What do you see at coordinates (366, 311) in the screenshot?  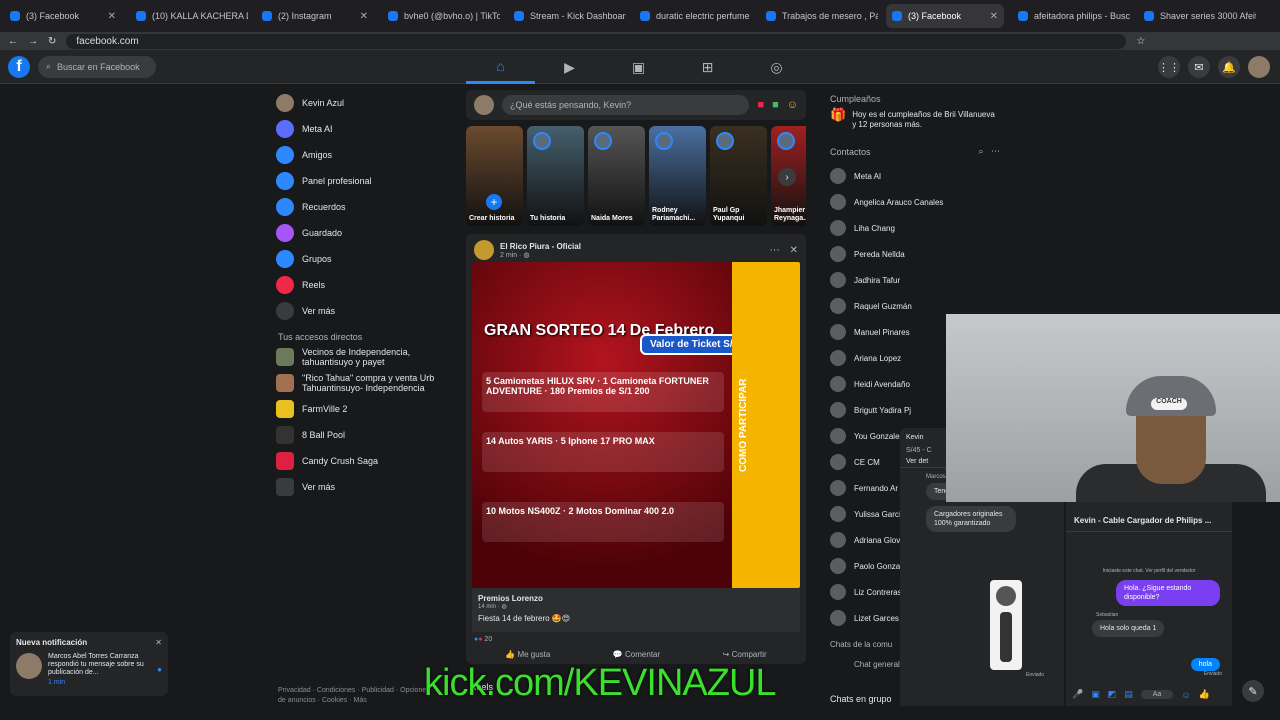 I see `sidebar-item: Ver más` at bounding box center [366, 311].